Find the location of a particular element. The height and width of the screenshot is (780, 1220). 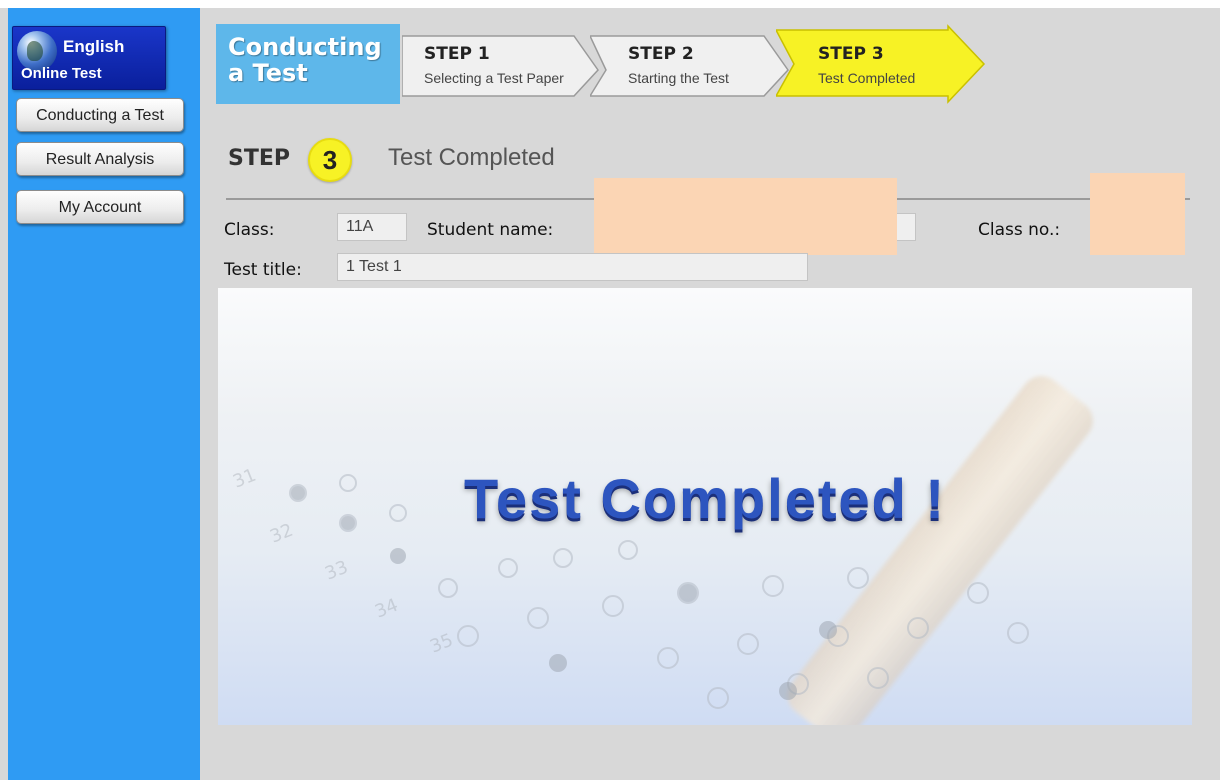

header-title: Conducting a Test is located at coordinates (308, 64).